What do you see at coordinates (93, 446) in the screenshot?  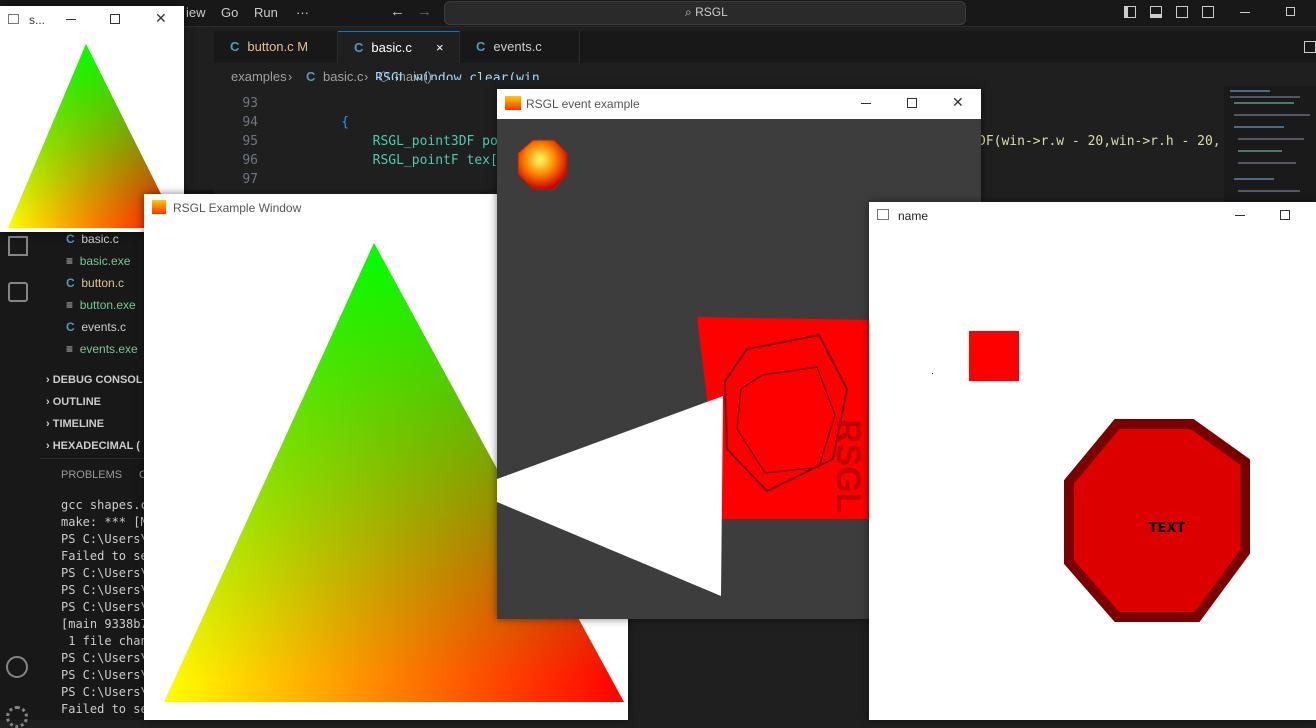 I see `section-hexadecimal: › HEXADECIMAL (` at bounding box center [93, 446].